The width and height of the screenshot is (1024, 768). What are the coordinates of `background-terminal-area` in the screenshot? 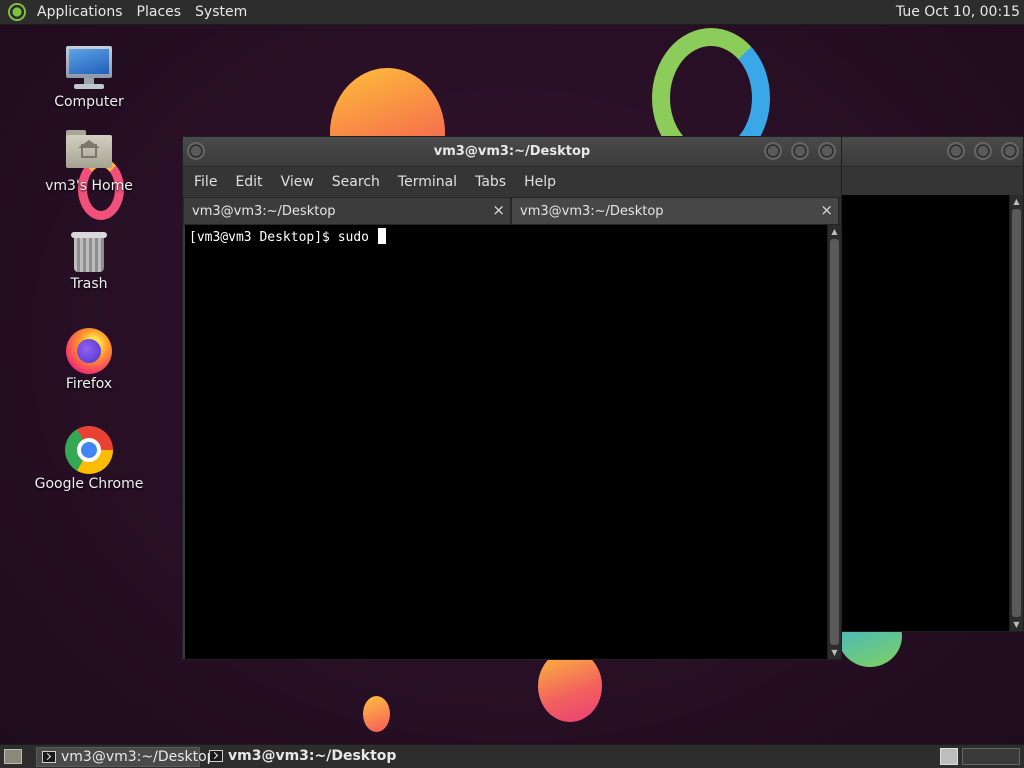 It's located at (925, 413).